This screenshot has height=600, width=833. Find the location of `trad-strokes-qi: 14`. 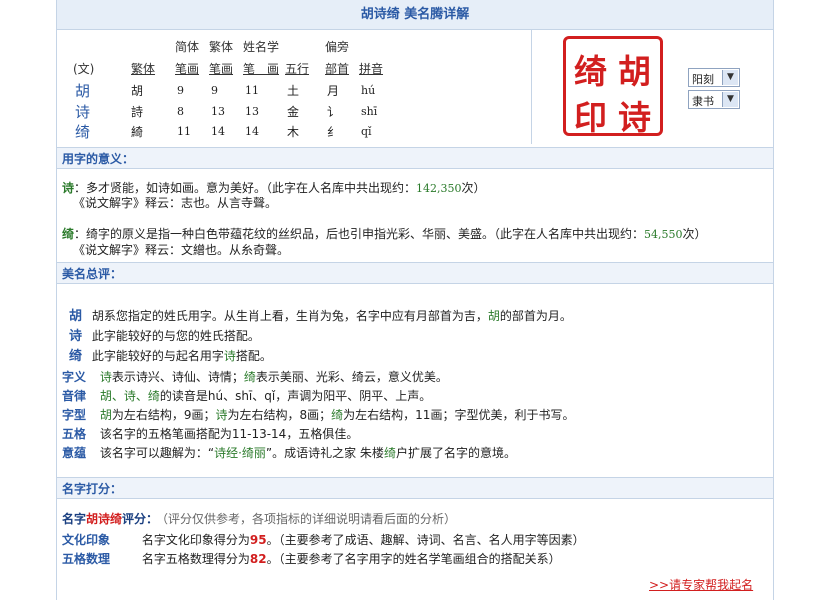

trad-strokes-qi: 14 is located at coordinates (218, 131).